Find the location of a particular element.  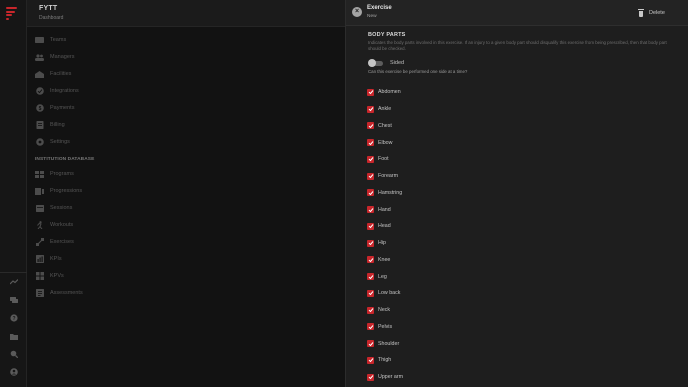

nav-label: Payments is located at coordinates (62, 108).